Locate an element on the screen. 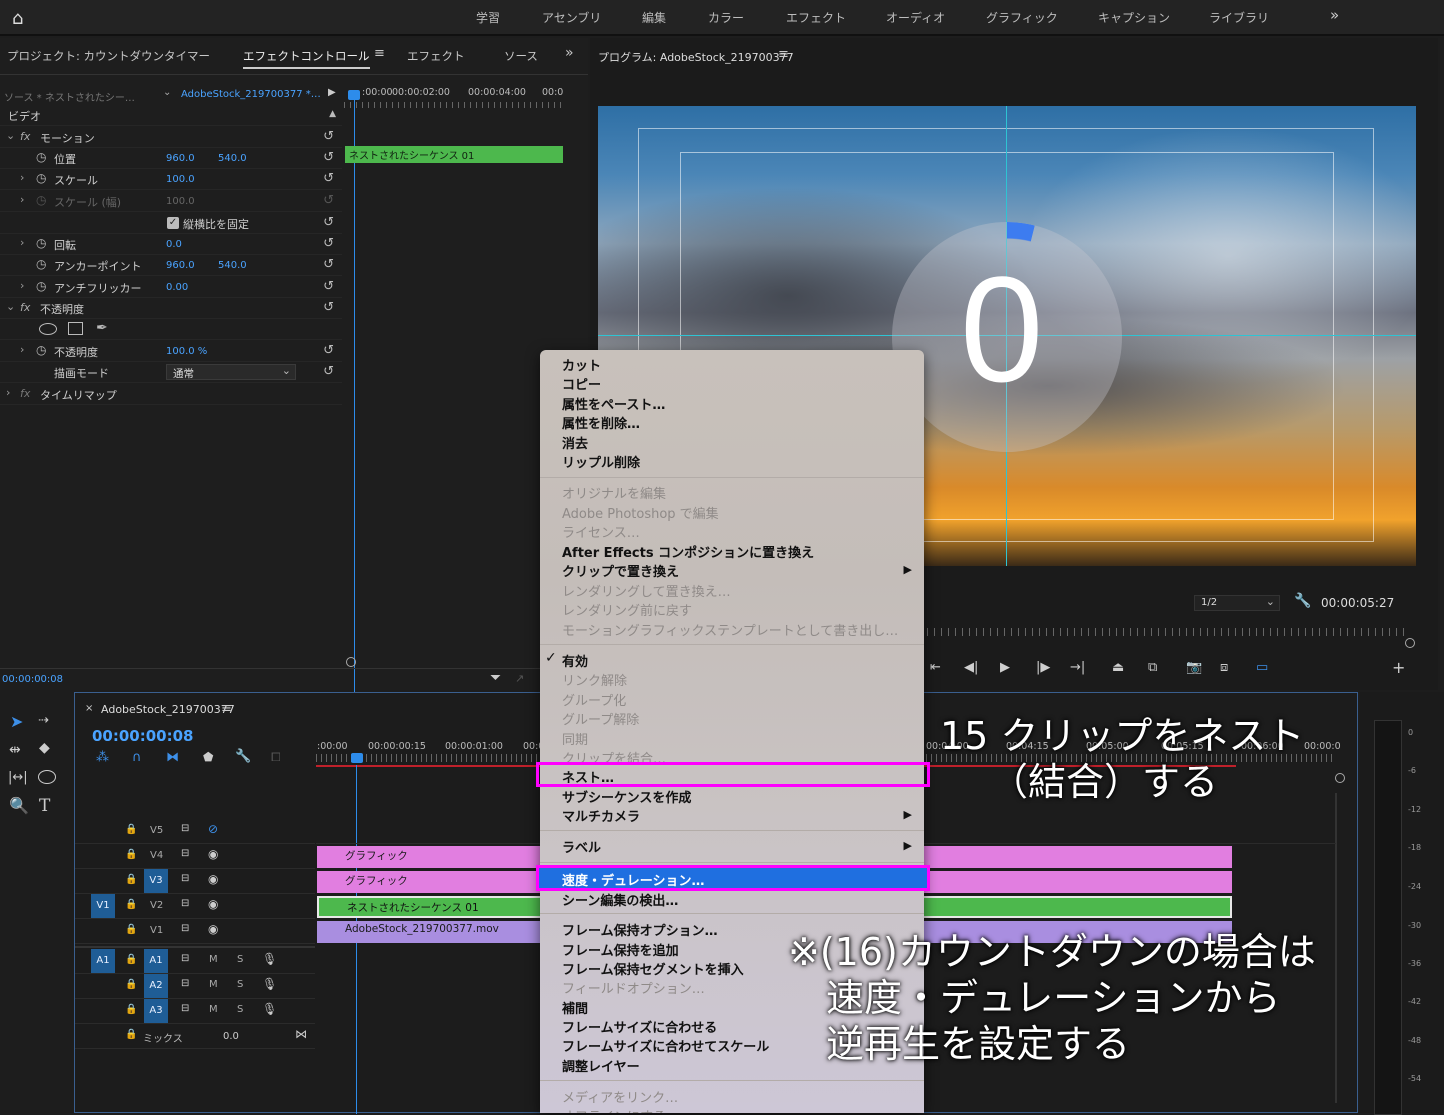  tab-captions: キャプション is located at coordinates (1134, 17).